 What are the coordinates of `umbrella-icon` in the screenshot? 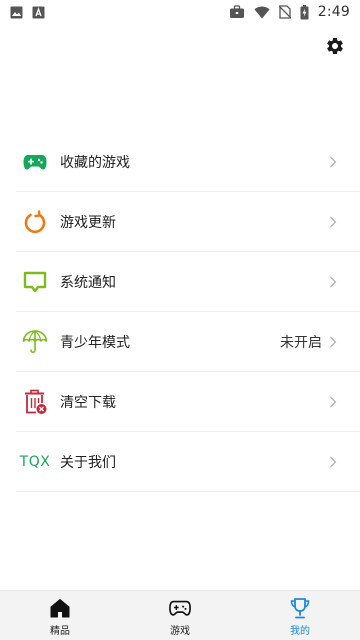 It's located at (35, 342).